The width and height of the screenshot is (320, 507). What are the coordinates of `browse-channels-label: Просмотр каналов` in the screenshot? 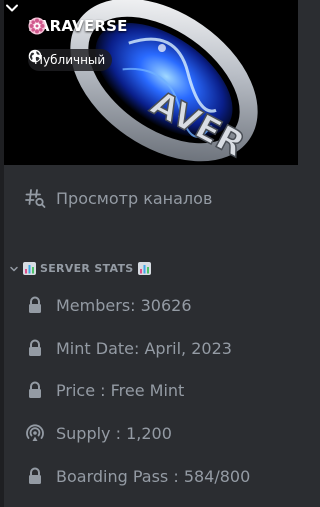 It's located at (134, 198).